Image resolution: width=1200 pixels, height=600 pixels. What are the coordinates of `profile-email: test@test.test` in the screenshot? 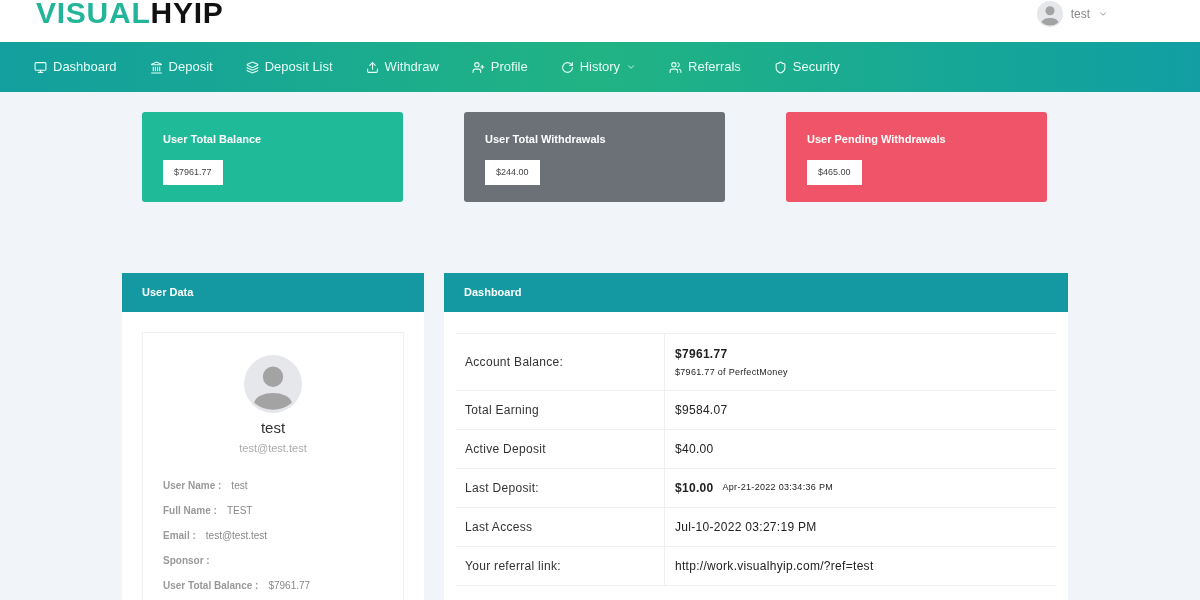 It's located at (273, 448).